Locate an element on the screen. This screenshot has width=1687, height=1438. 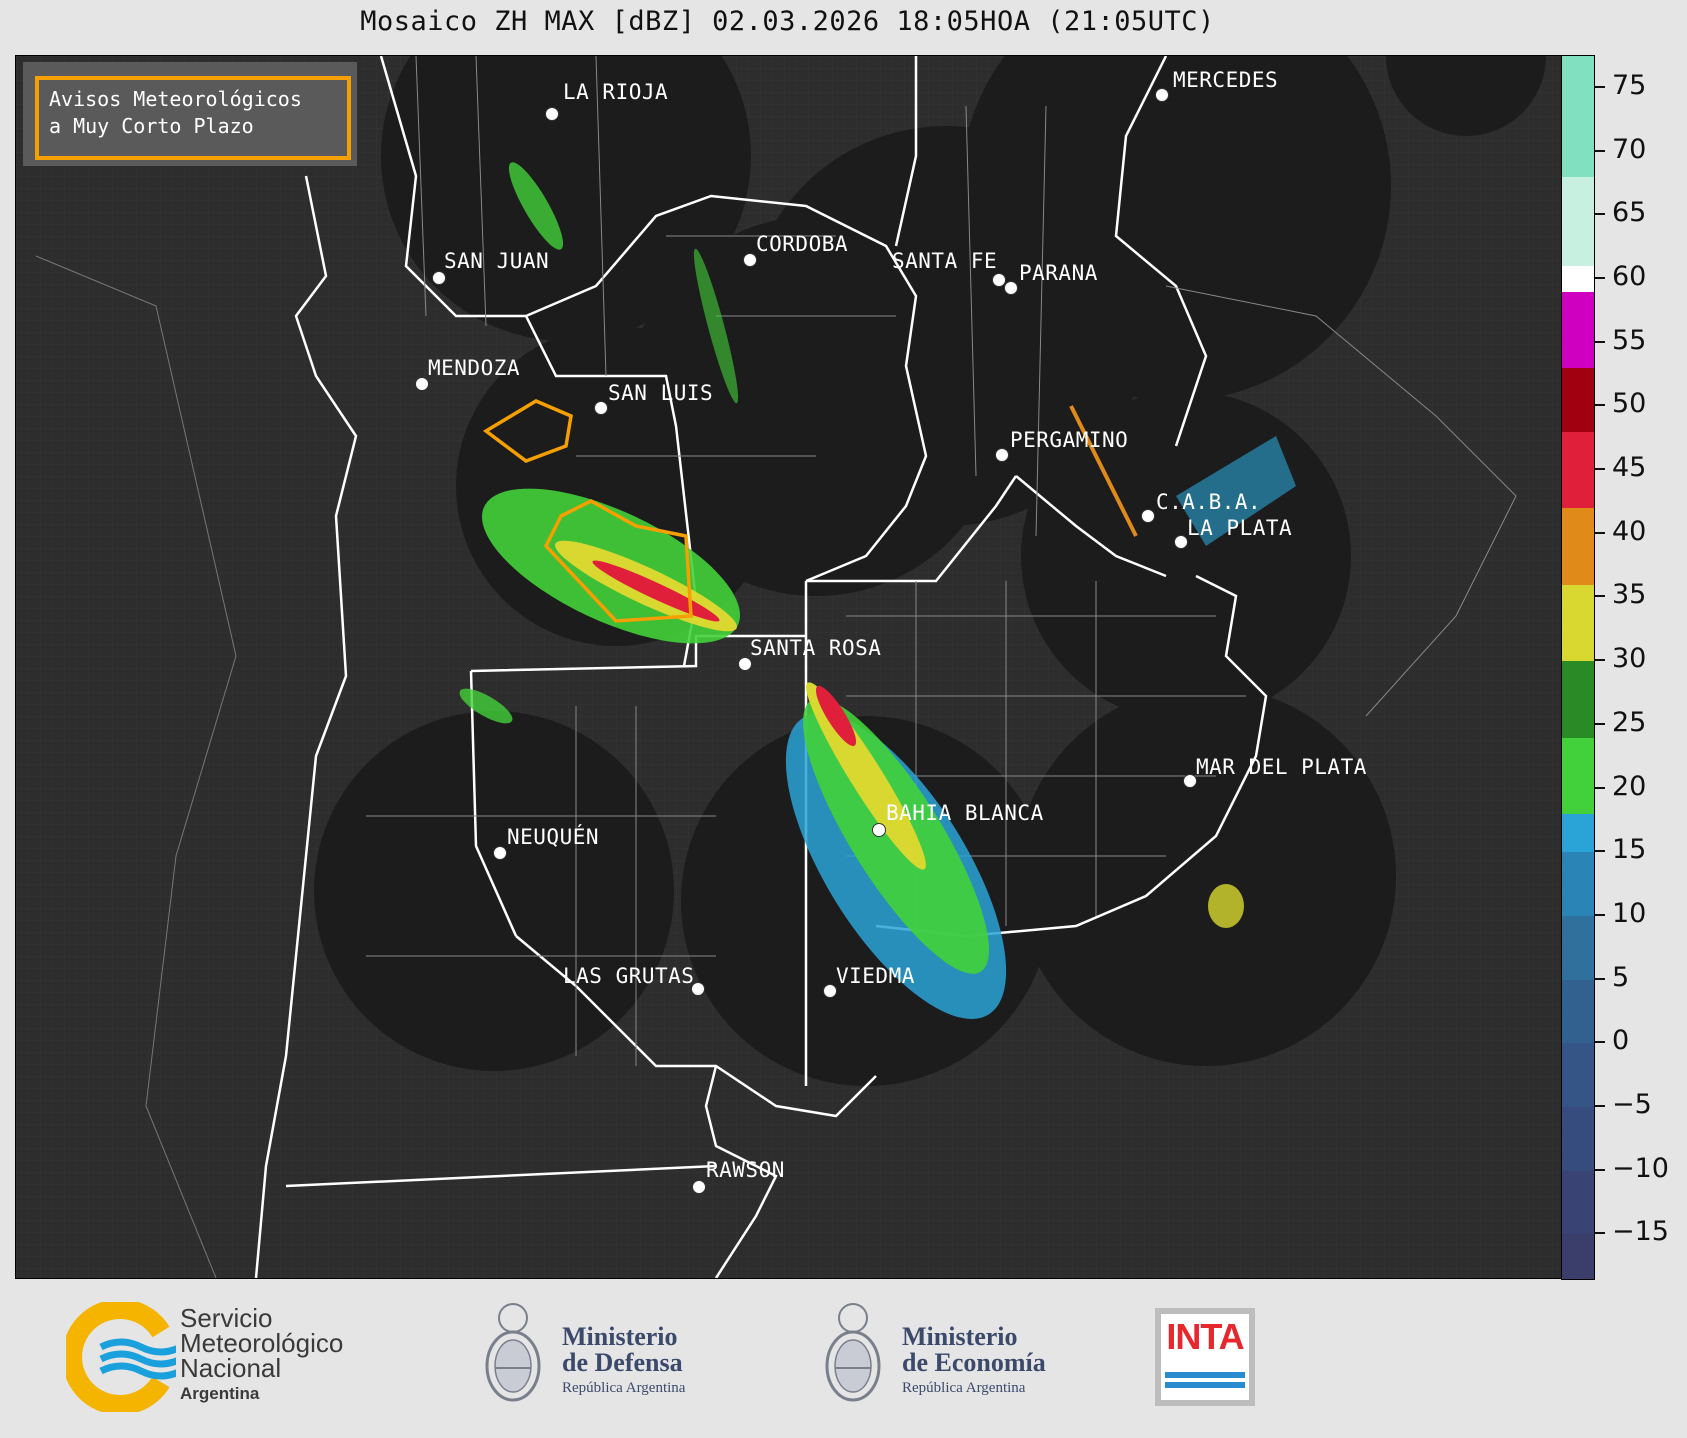
economia-sub: República Argentina is located at coordinates (964, 1388).